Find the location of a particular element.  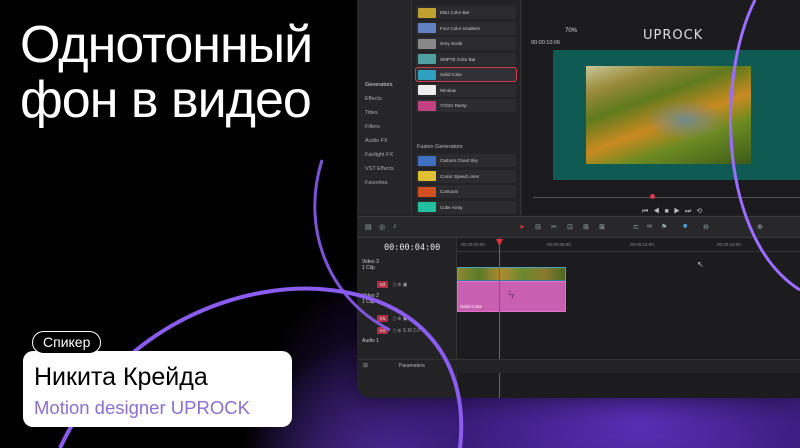

library-item: VST Effects is located at coordinates (384, 169).